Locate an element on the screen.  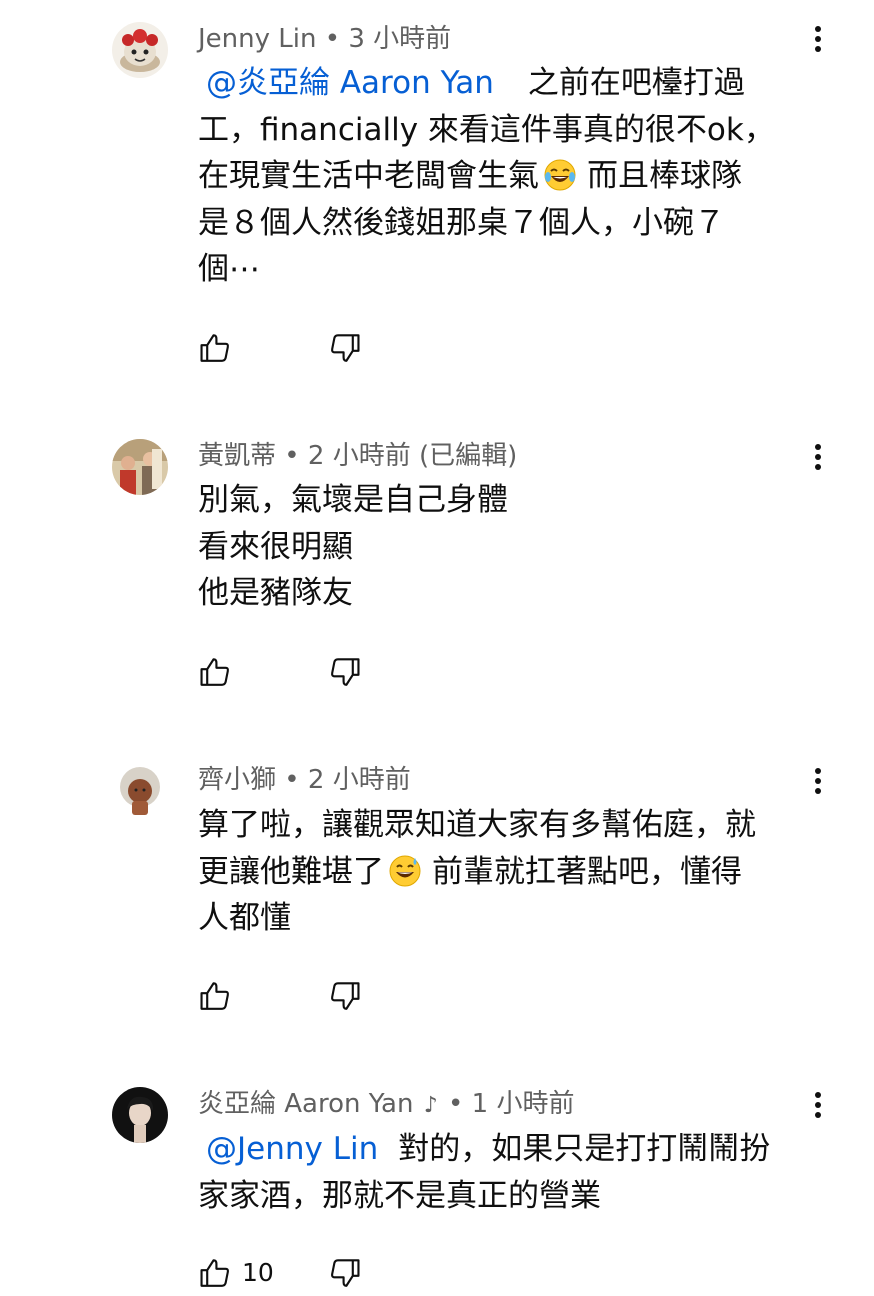
author-name: 炎亞綸 Aaron Yan is located at coordinates (305, 1104).